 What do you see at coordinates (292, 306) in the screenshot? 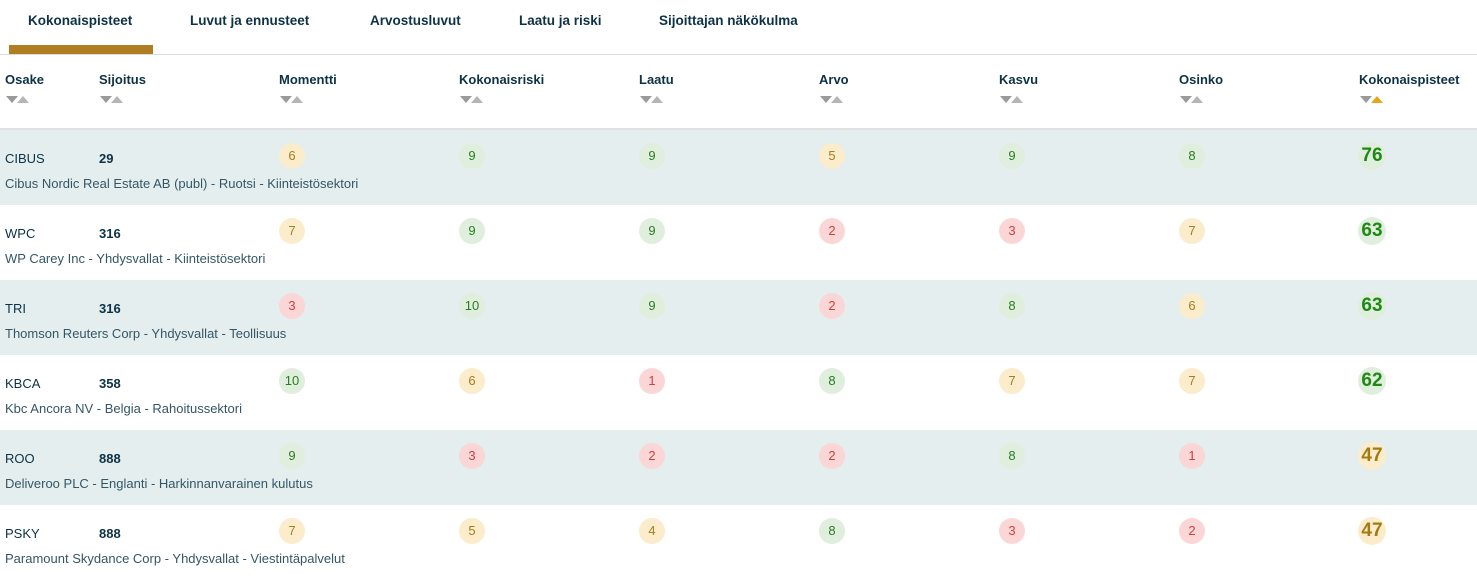
I see `score-badge-momentti: 3` at bounding box center [292, 306].